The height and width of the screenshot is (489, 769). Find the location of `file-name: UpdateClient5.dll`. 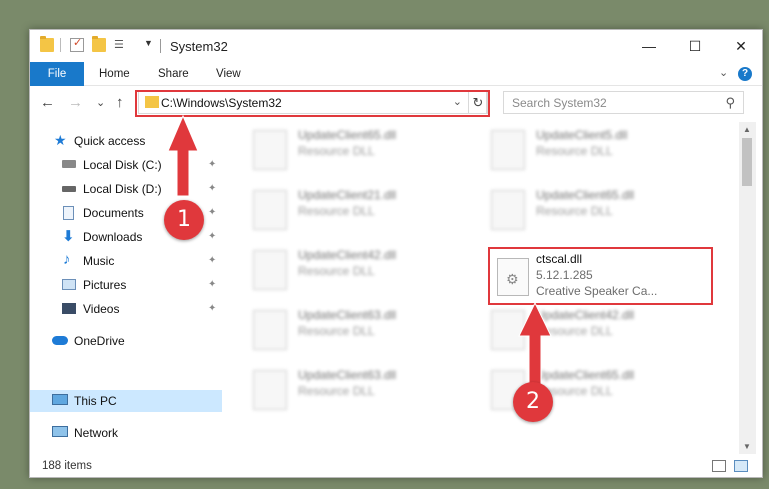

file-name: UpdateClient5.dll is located at coordinates (582, 135).